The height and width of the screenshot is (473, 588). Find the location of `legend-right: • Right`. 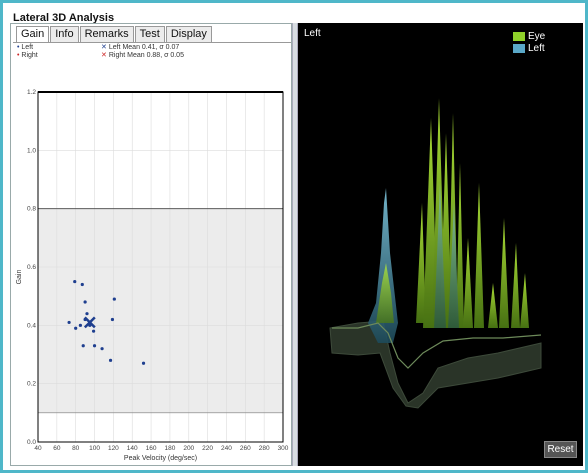

legend-right: • Right is located at coordinates (27, 55).